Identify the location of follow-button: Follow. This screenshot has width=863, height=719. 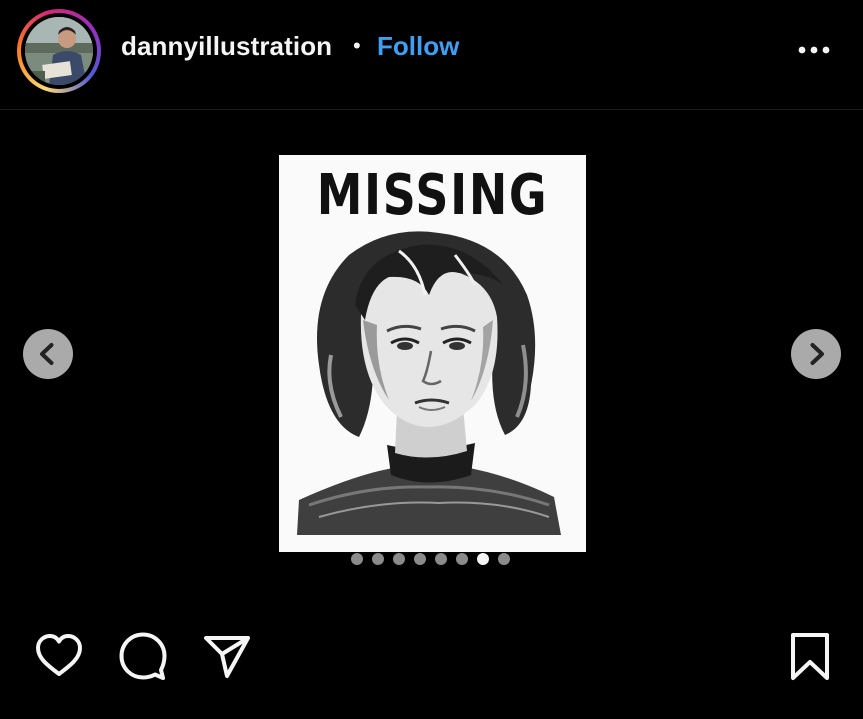
(418, 46).